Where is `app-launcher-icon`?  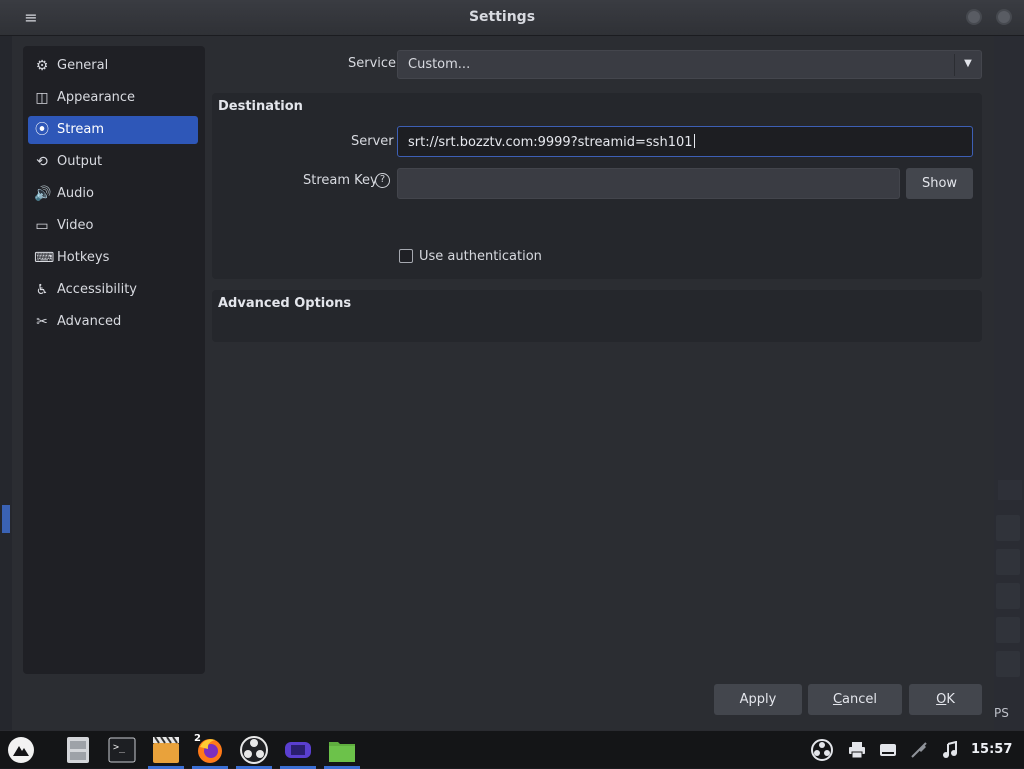 app-launcher-icon is located at coordinates (21, 750).